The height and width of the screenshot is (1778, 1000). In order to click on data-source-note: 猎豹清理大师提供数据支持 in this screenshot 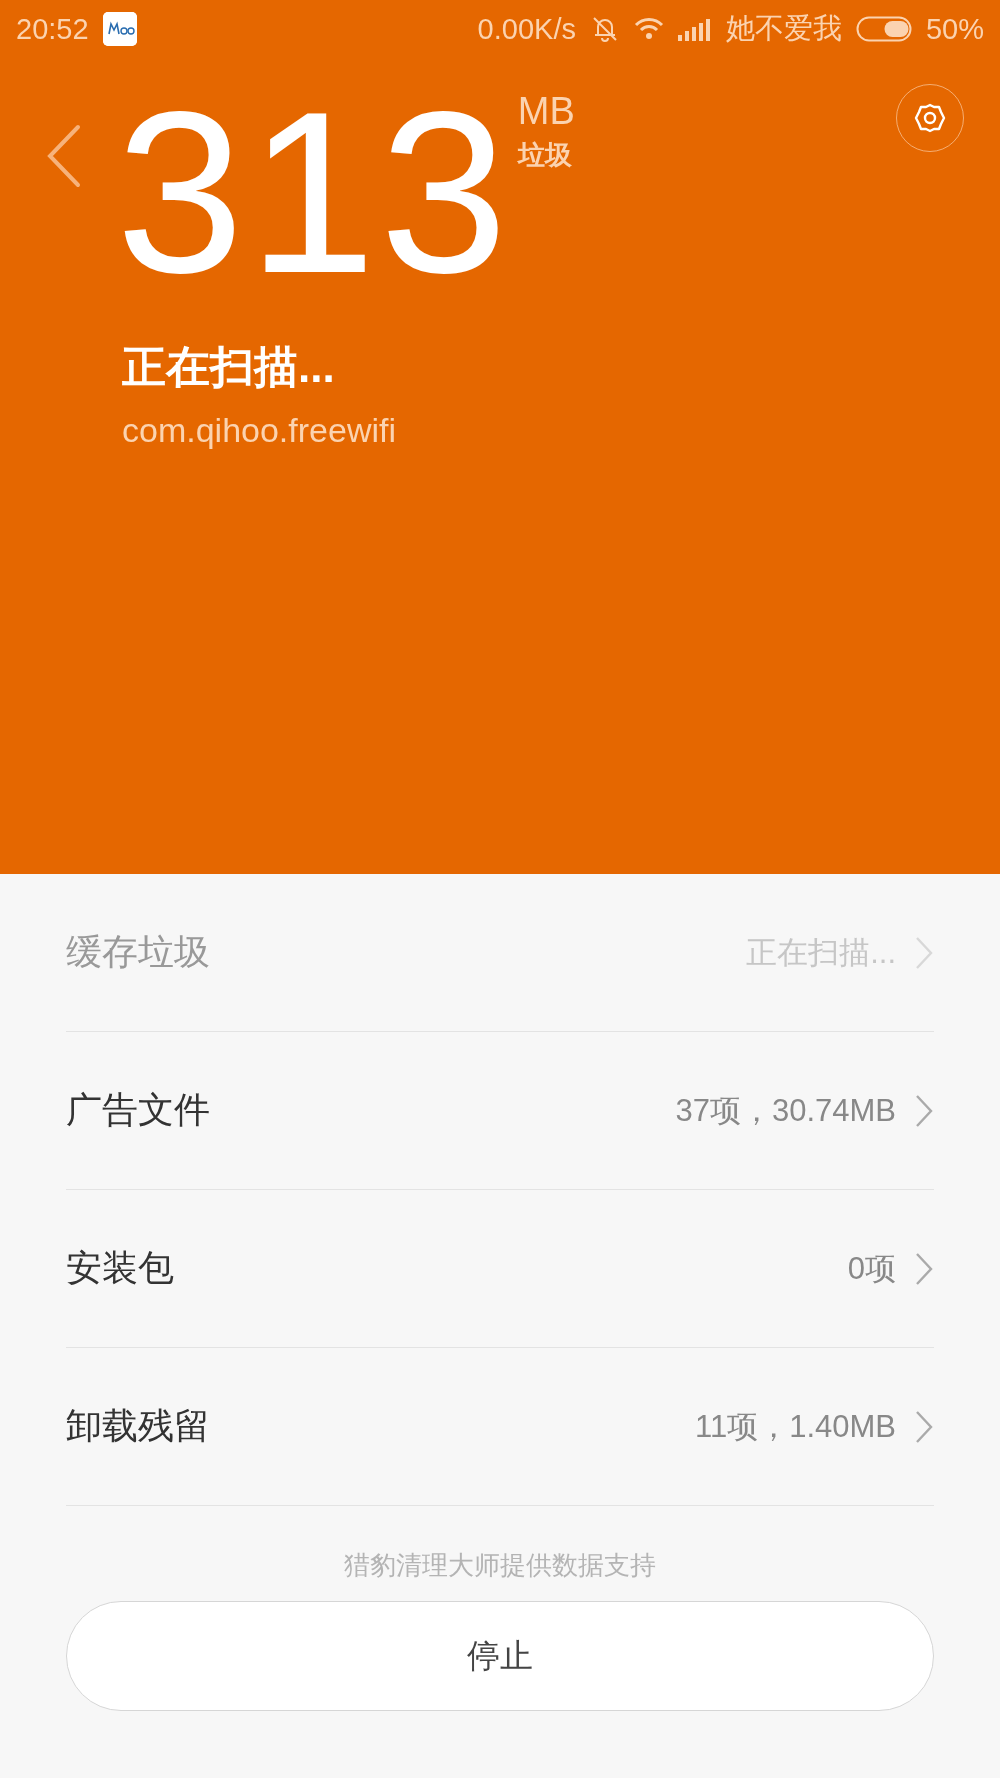, I will do `click(500, 1565)`.